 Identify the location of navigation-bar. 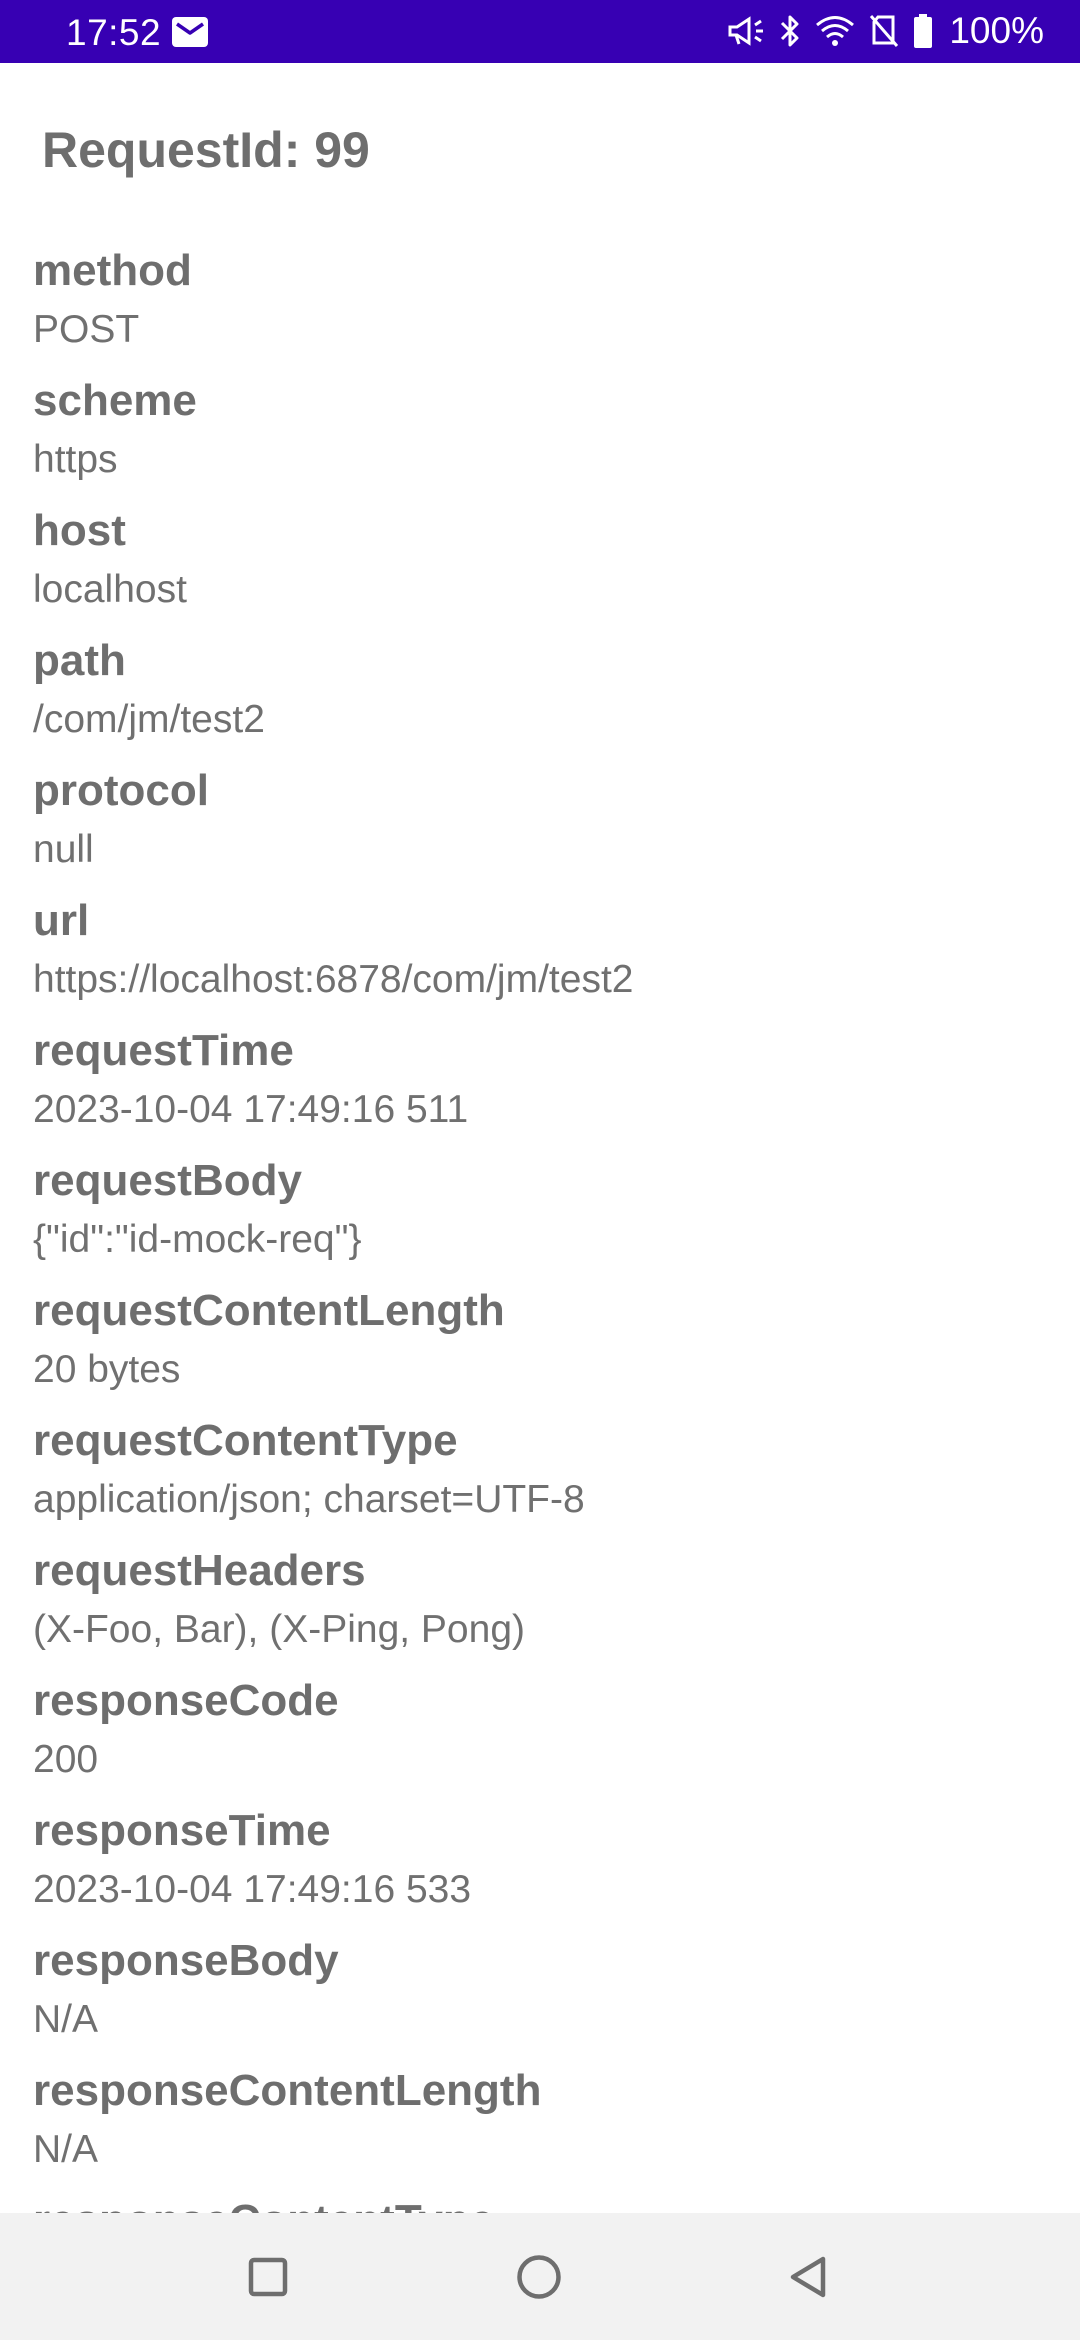
(540, 2276).